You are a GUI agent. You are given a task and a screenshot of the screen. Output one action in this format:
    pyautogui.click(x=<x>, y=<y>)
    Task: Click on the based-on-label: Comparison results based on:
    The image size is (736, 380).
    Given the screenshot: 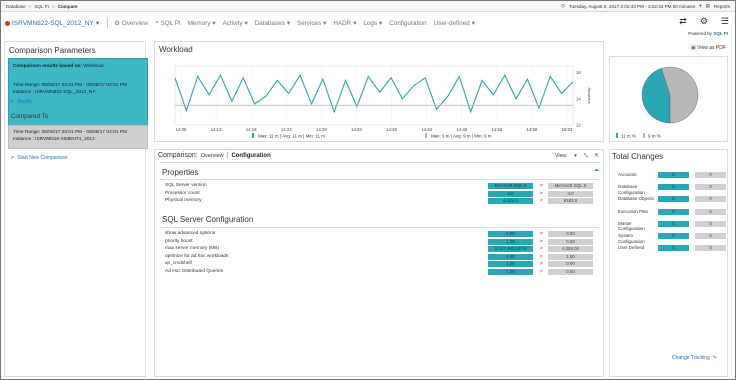 What is the action you would take?
    pyautogui.click(x=48, y=66)
    